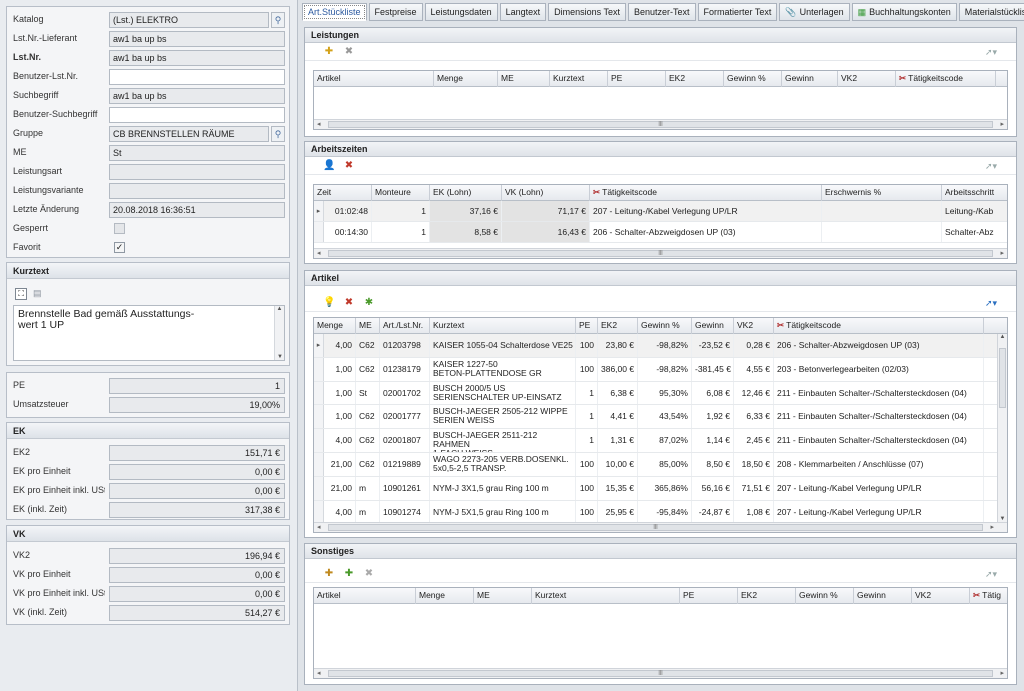 Image resolution: width=1024 pixels, height=691 pixels. Describe the element at coordinates (189, 20) in the screenshot. I see `field-value: (Lst.) ELEKTRO` at that location.